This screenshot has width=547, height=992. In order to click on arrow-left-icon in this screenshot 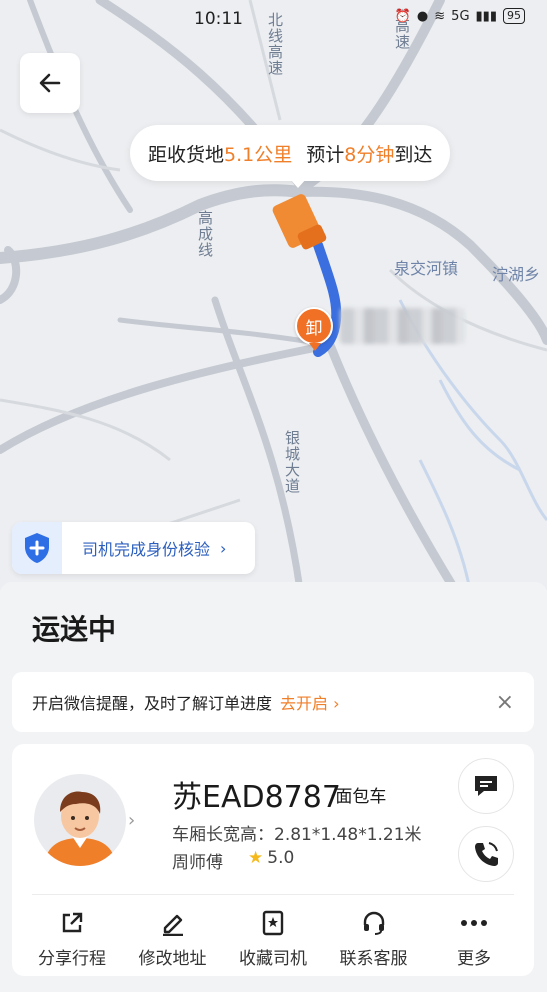, I will do `click(50, 83)`.